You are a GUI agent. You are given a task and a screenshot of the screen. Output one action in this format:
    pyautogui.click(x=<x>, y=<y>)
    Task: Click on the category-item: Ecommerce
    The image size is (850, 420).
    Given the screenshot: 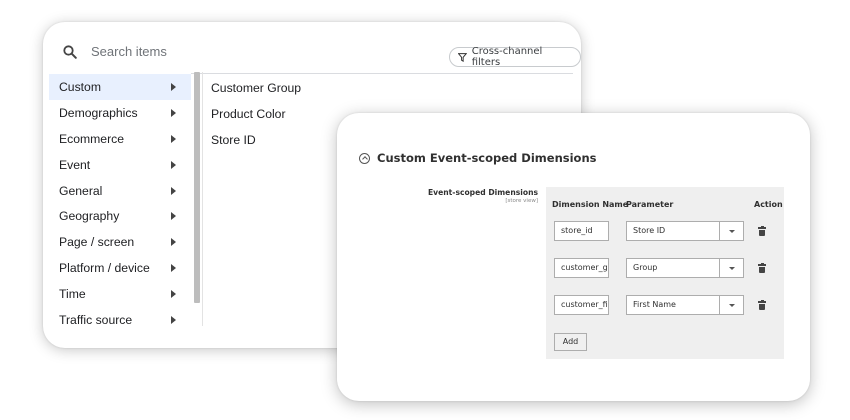 What is the action you would take?
    pyautogui.click(x=120, y=139)
    